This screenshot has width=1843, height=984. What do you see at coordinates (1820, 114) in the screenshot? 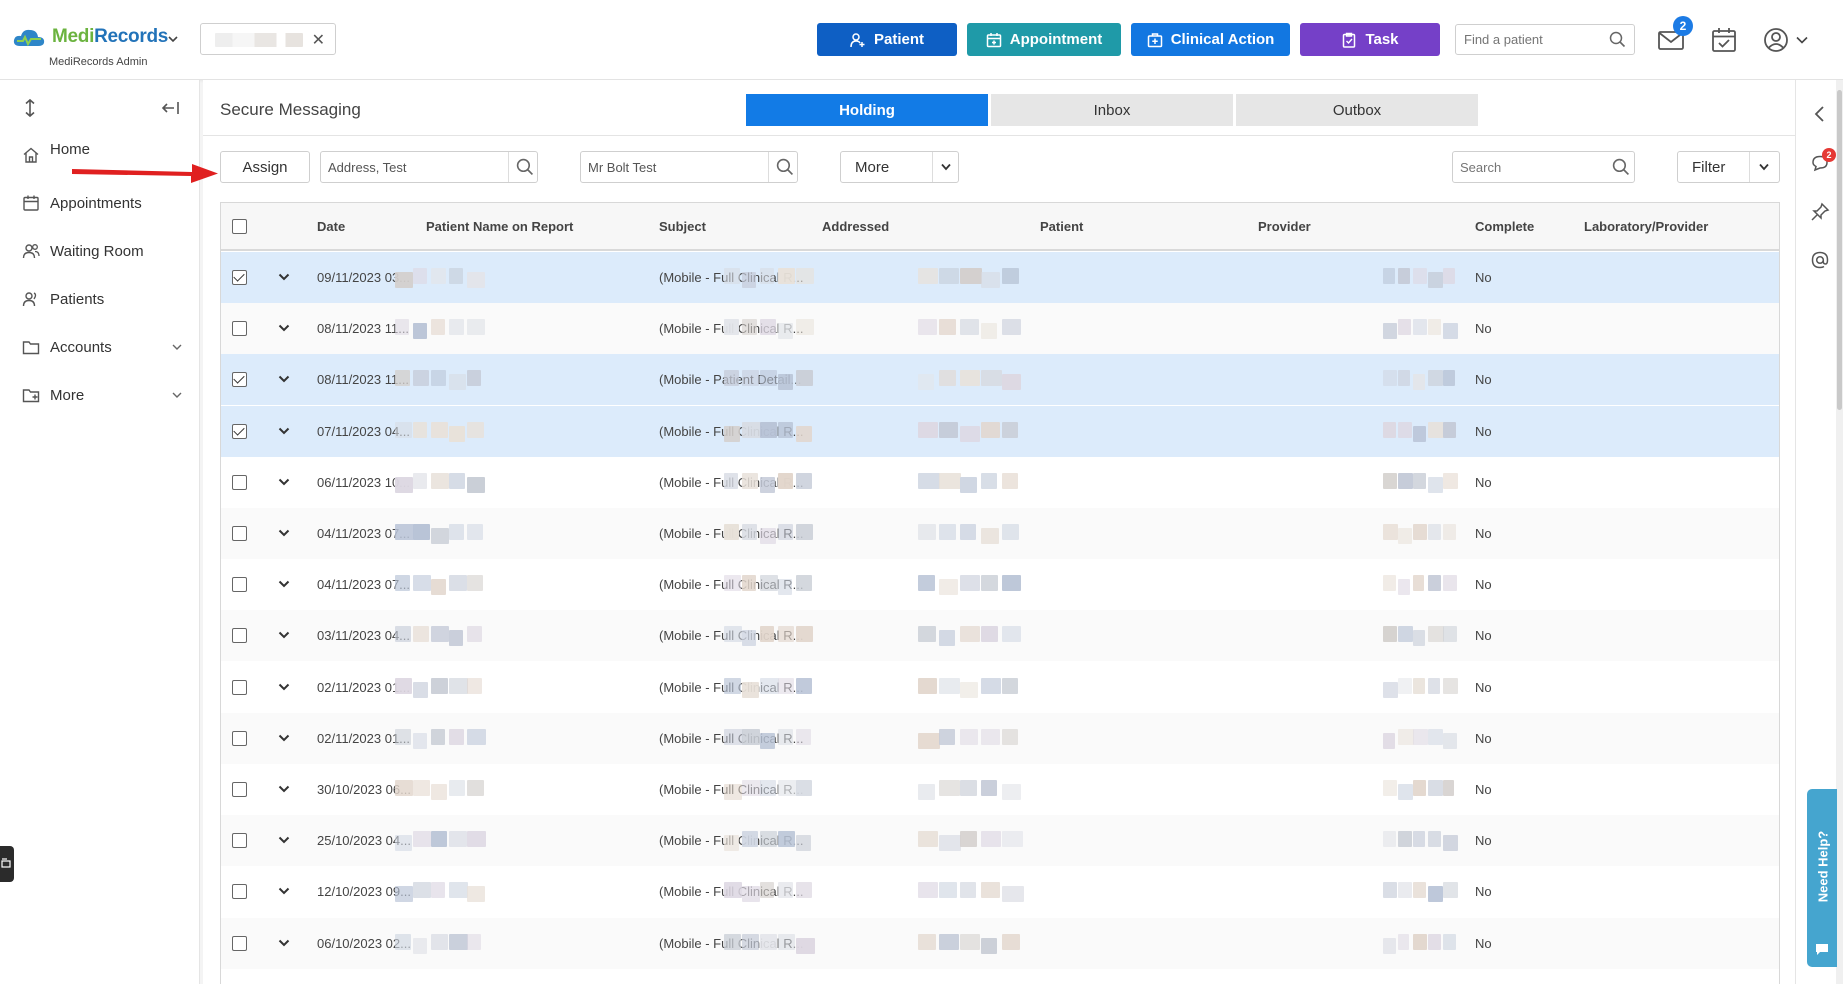
I see `chevron-left-icon` at bounding box center [1820, 114].